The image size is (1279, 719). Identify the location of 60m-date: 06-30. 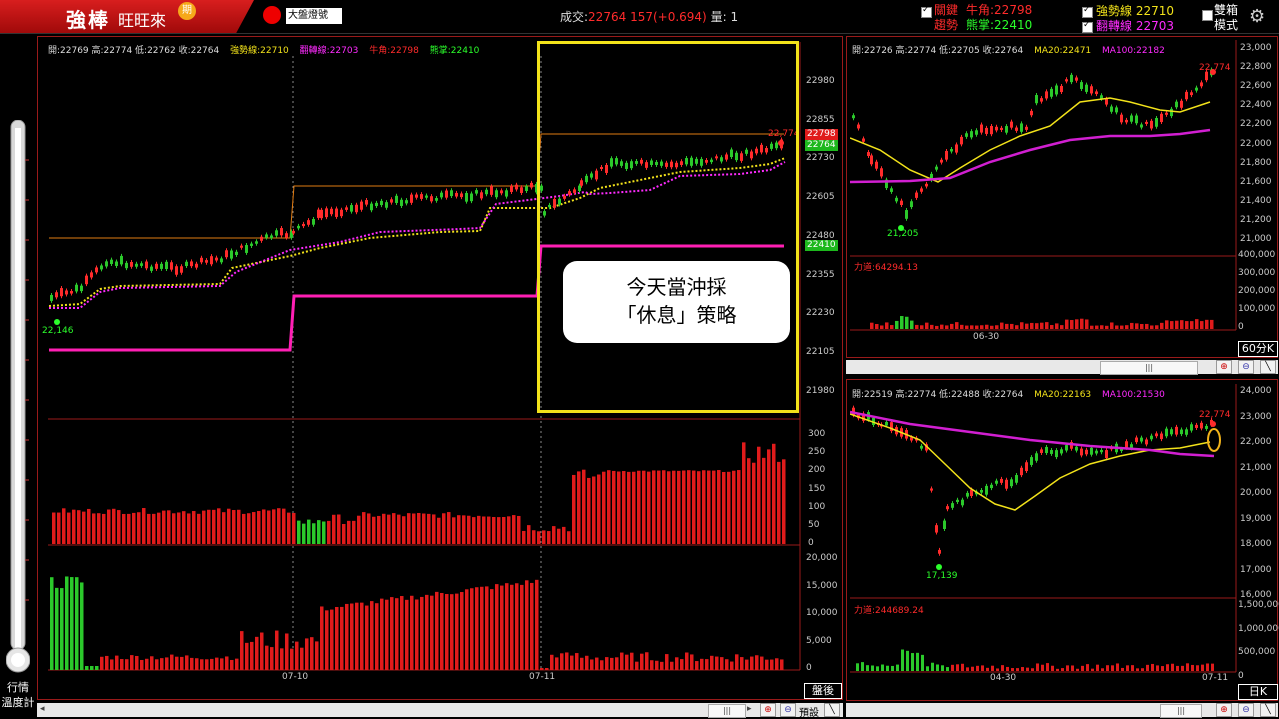
(986, 337).